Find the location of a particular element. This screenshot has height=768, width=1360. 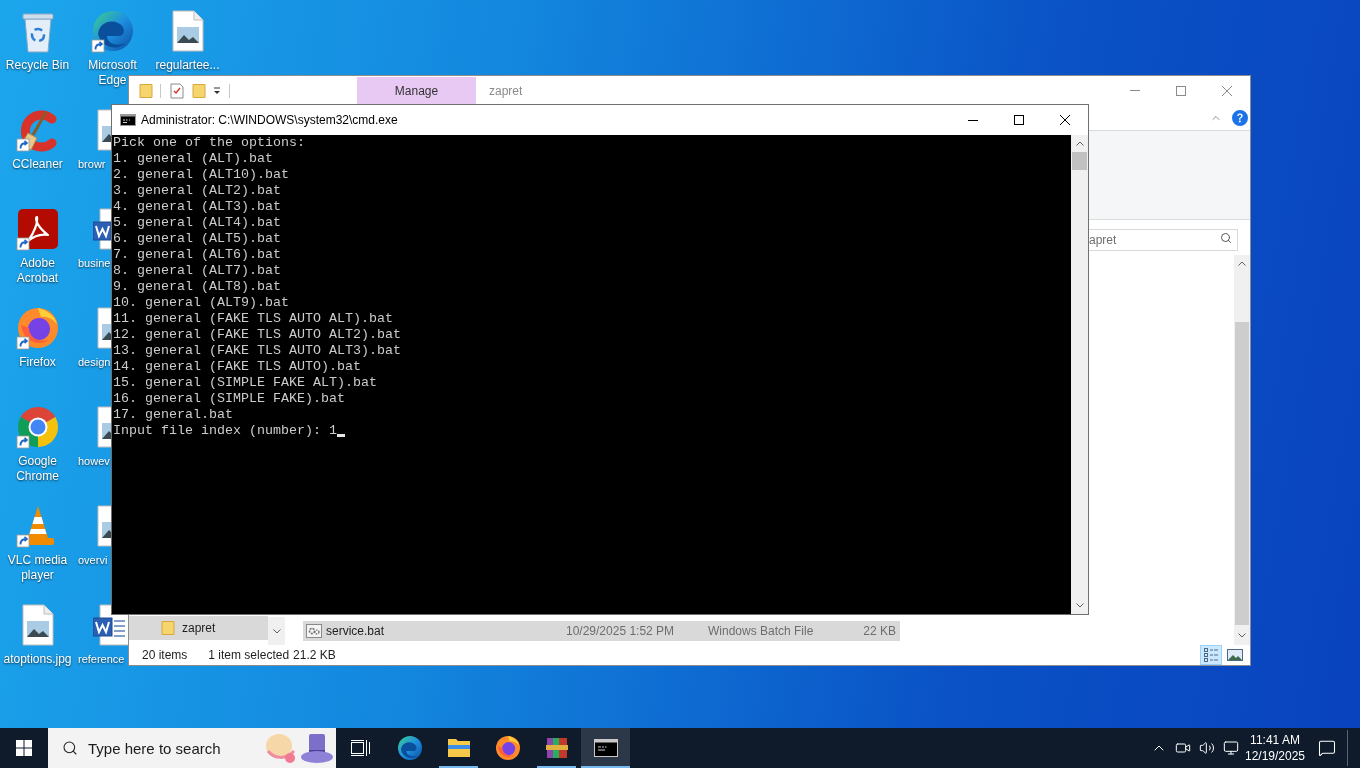

speaker-icon is located at coordinates (1207, 748).